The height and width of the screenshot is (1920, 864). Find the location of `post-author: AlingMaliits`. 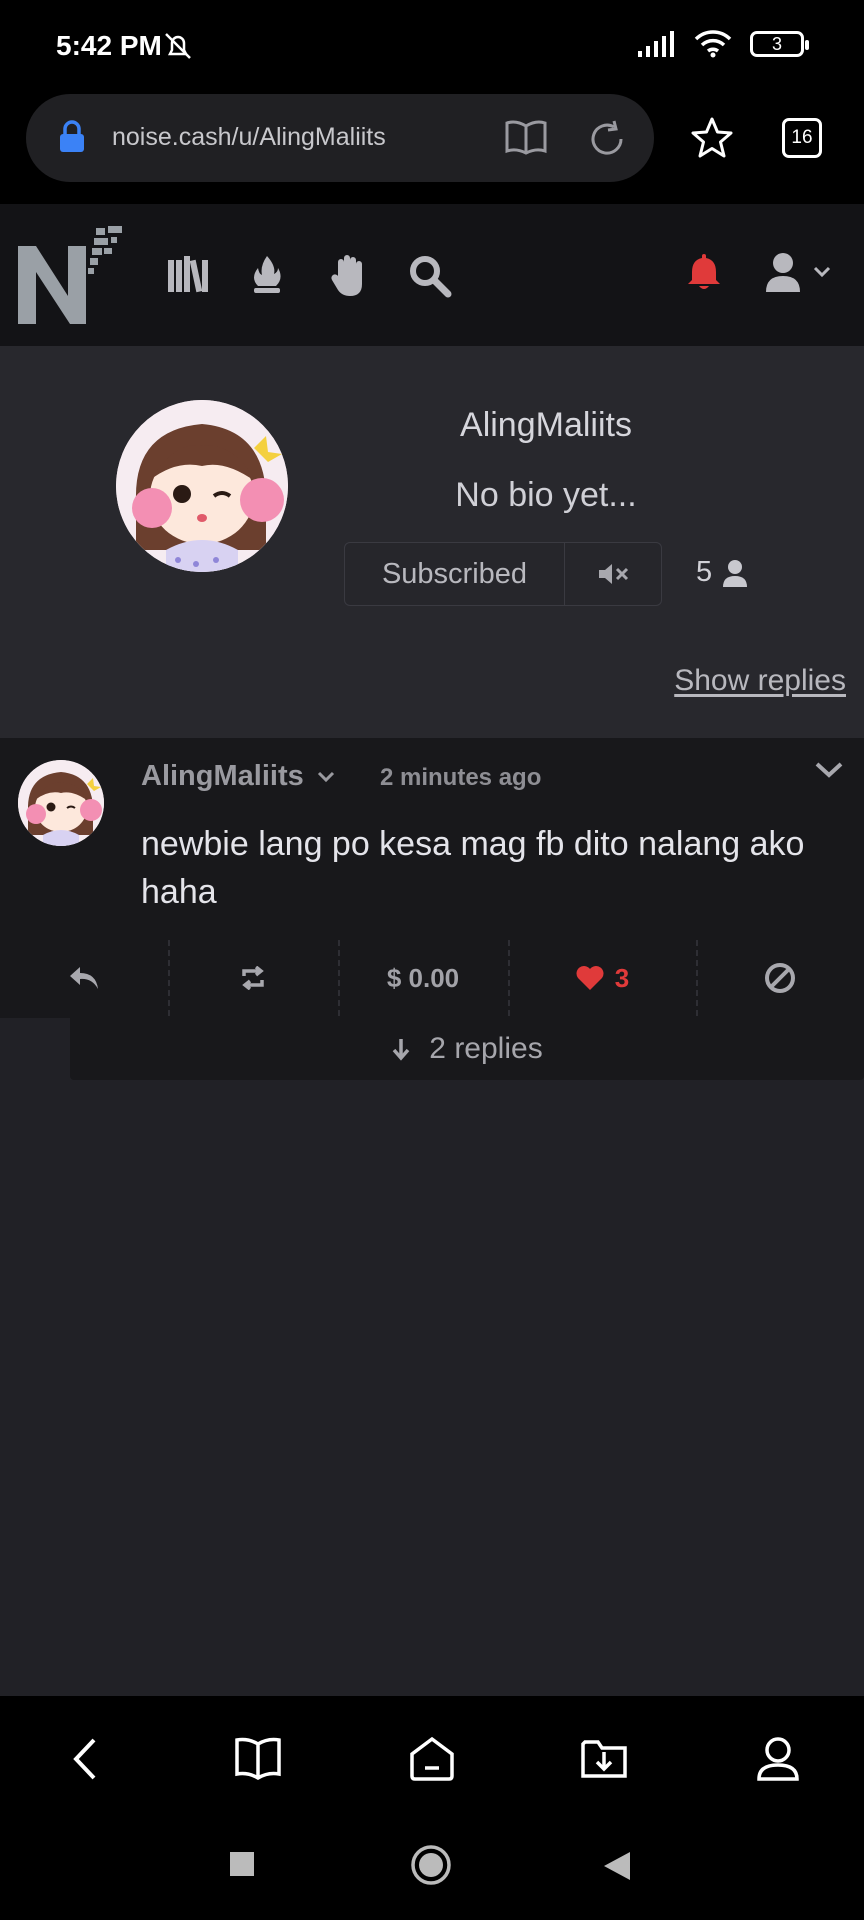

post-author: AlingMaliits is located at coordinates (238, 776).